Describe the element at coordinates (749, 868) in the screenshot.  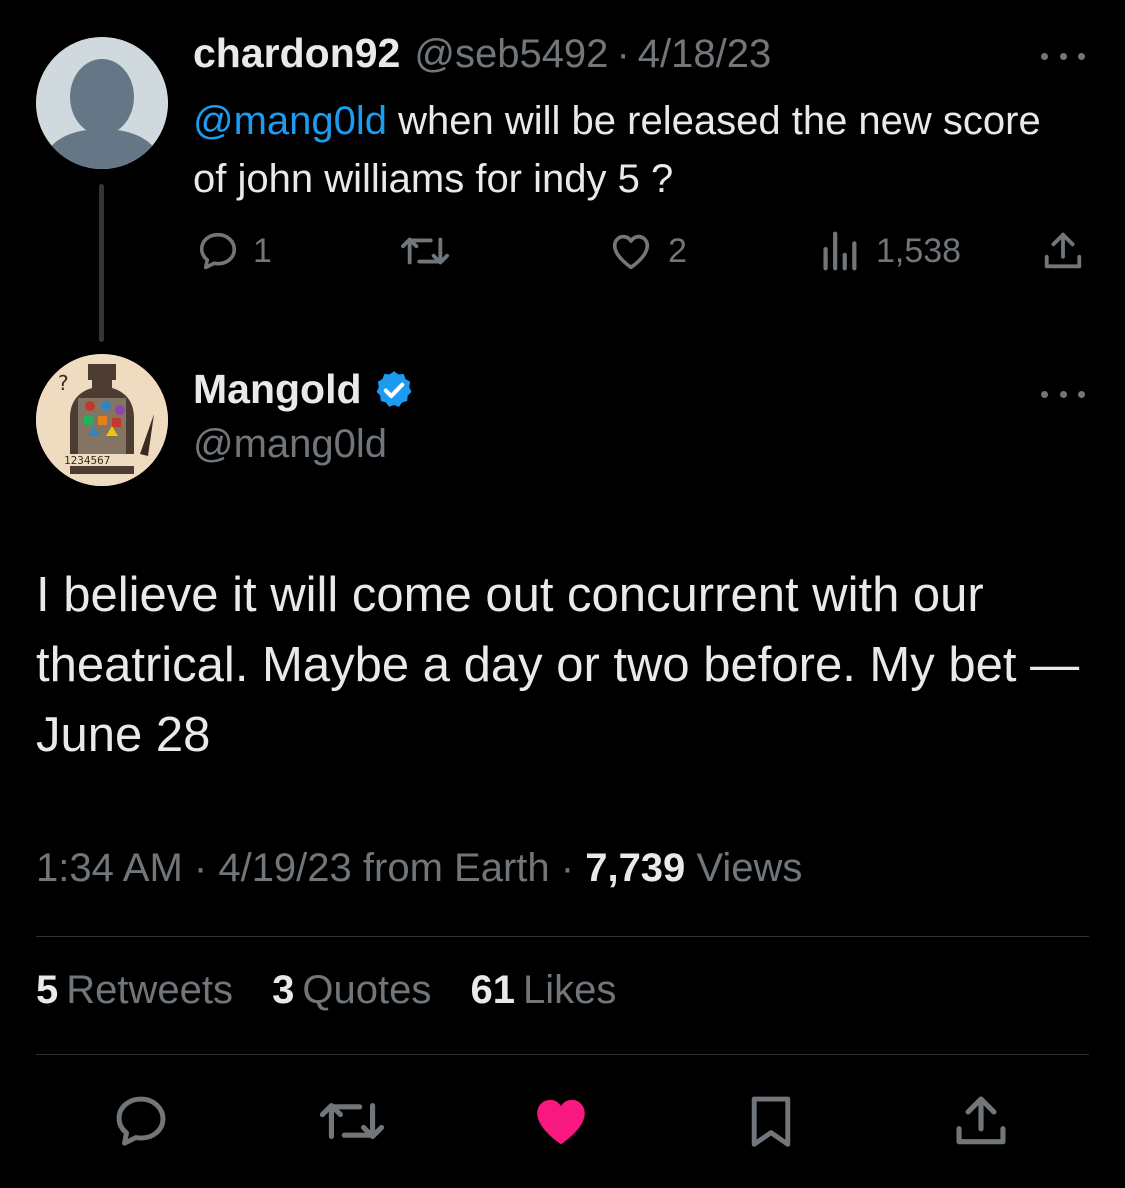
I see `views-label: Views` at that location.